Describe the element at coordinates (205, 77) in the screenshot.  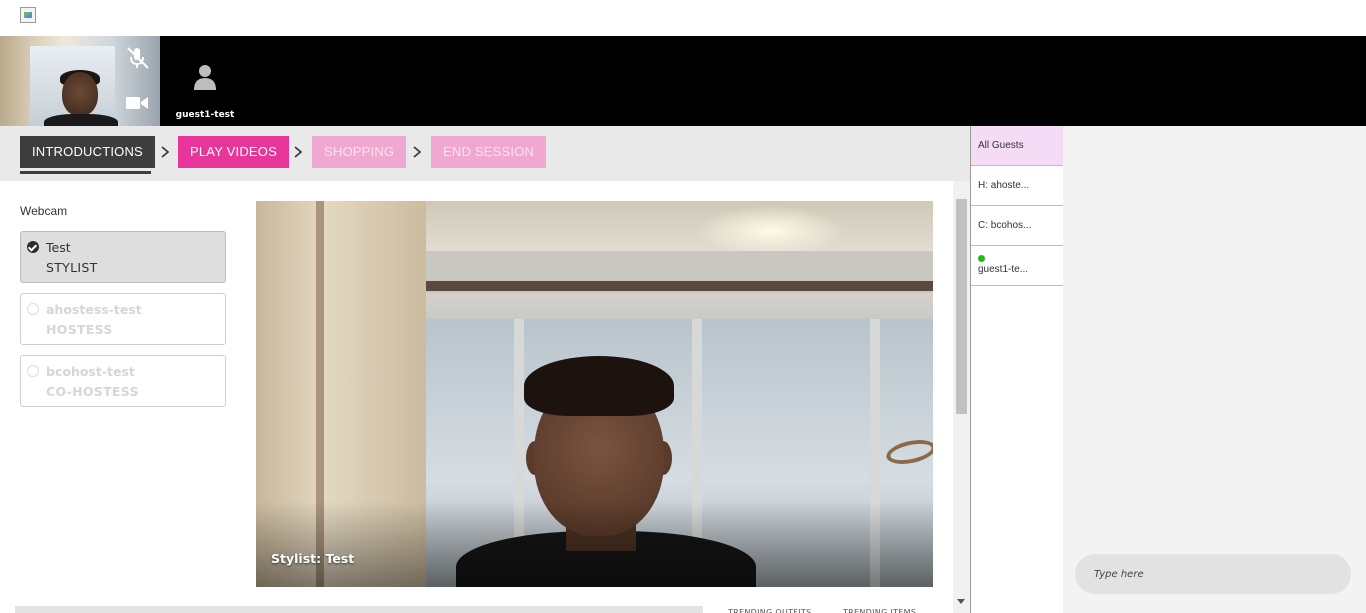
I see `person-icon` at that location.